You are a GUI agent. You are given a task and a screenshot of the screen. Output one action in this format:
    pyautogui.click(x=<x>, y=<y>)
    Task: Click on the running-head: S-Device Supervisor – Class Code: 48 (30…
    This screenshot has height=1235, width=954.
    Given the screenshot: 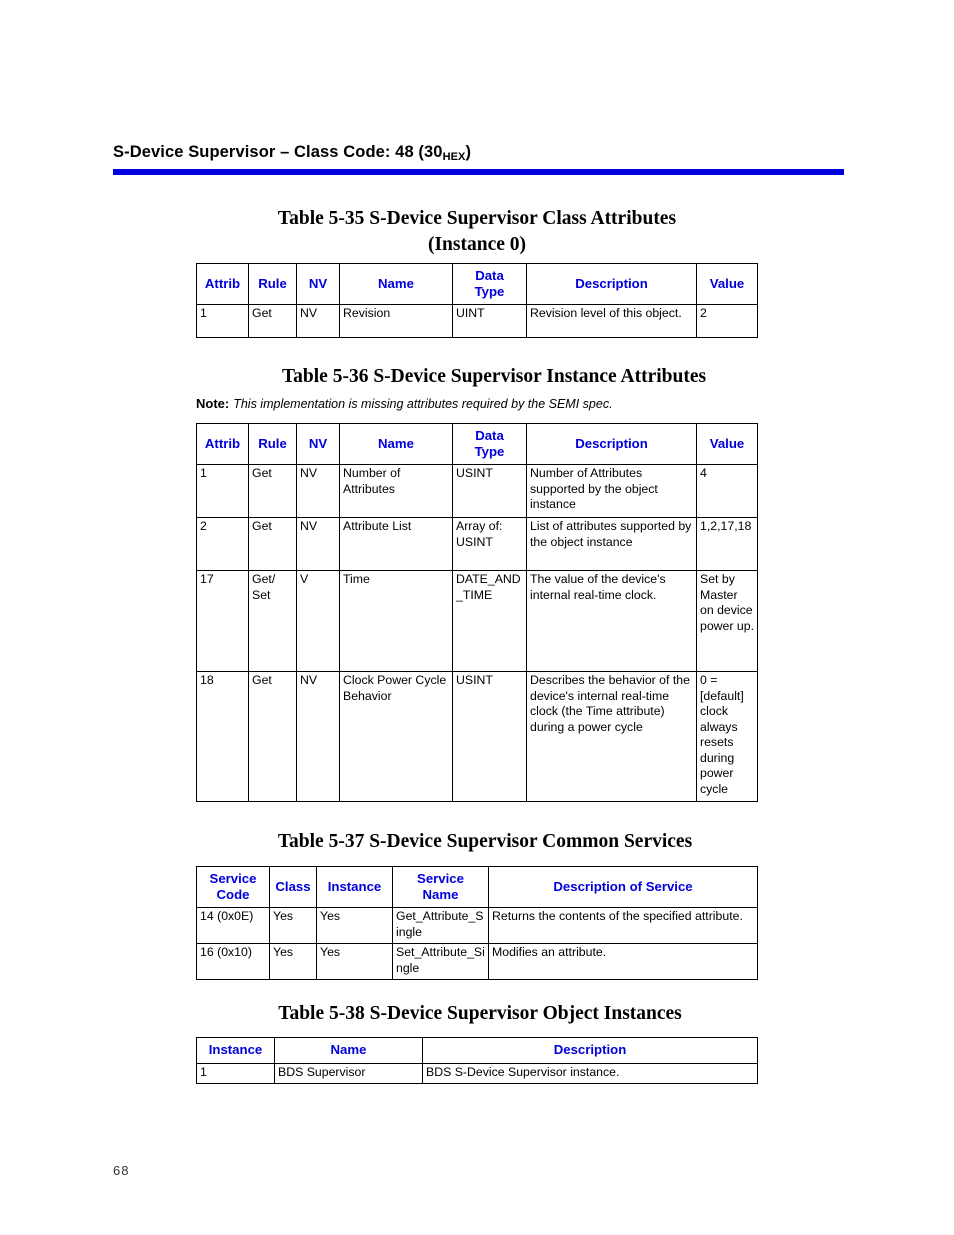 What is the action you would take?
    pyautogui.click(x=478, y=153)
    